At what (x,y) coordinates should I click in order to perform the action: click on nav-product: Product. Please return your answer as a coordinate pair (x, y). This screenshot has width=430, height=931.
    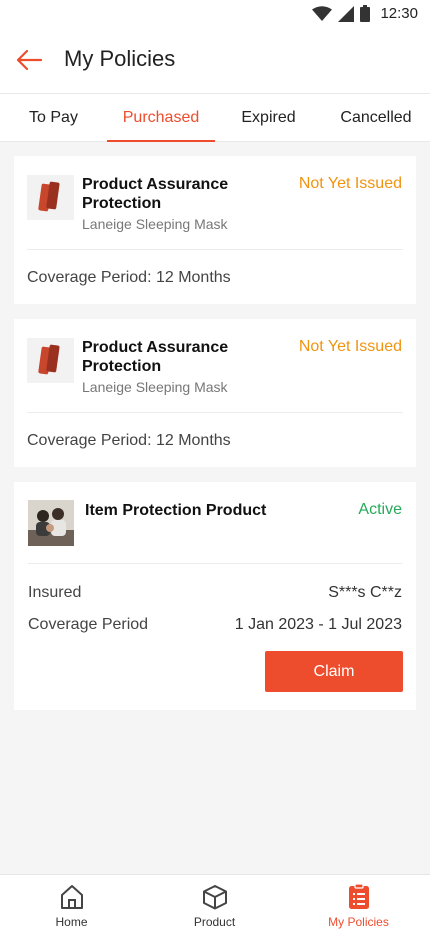
    Looking at the image, I should click on (214, 903).